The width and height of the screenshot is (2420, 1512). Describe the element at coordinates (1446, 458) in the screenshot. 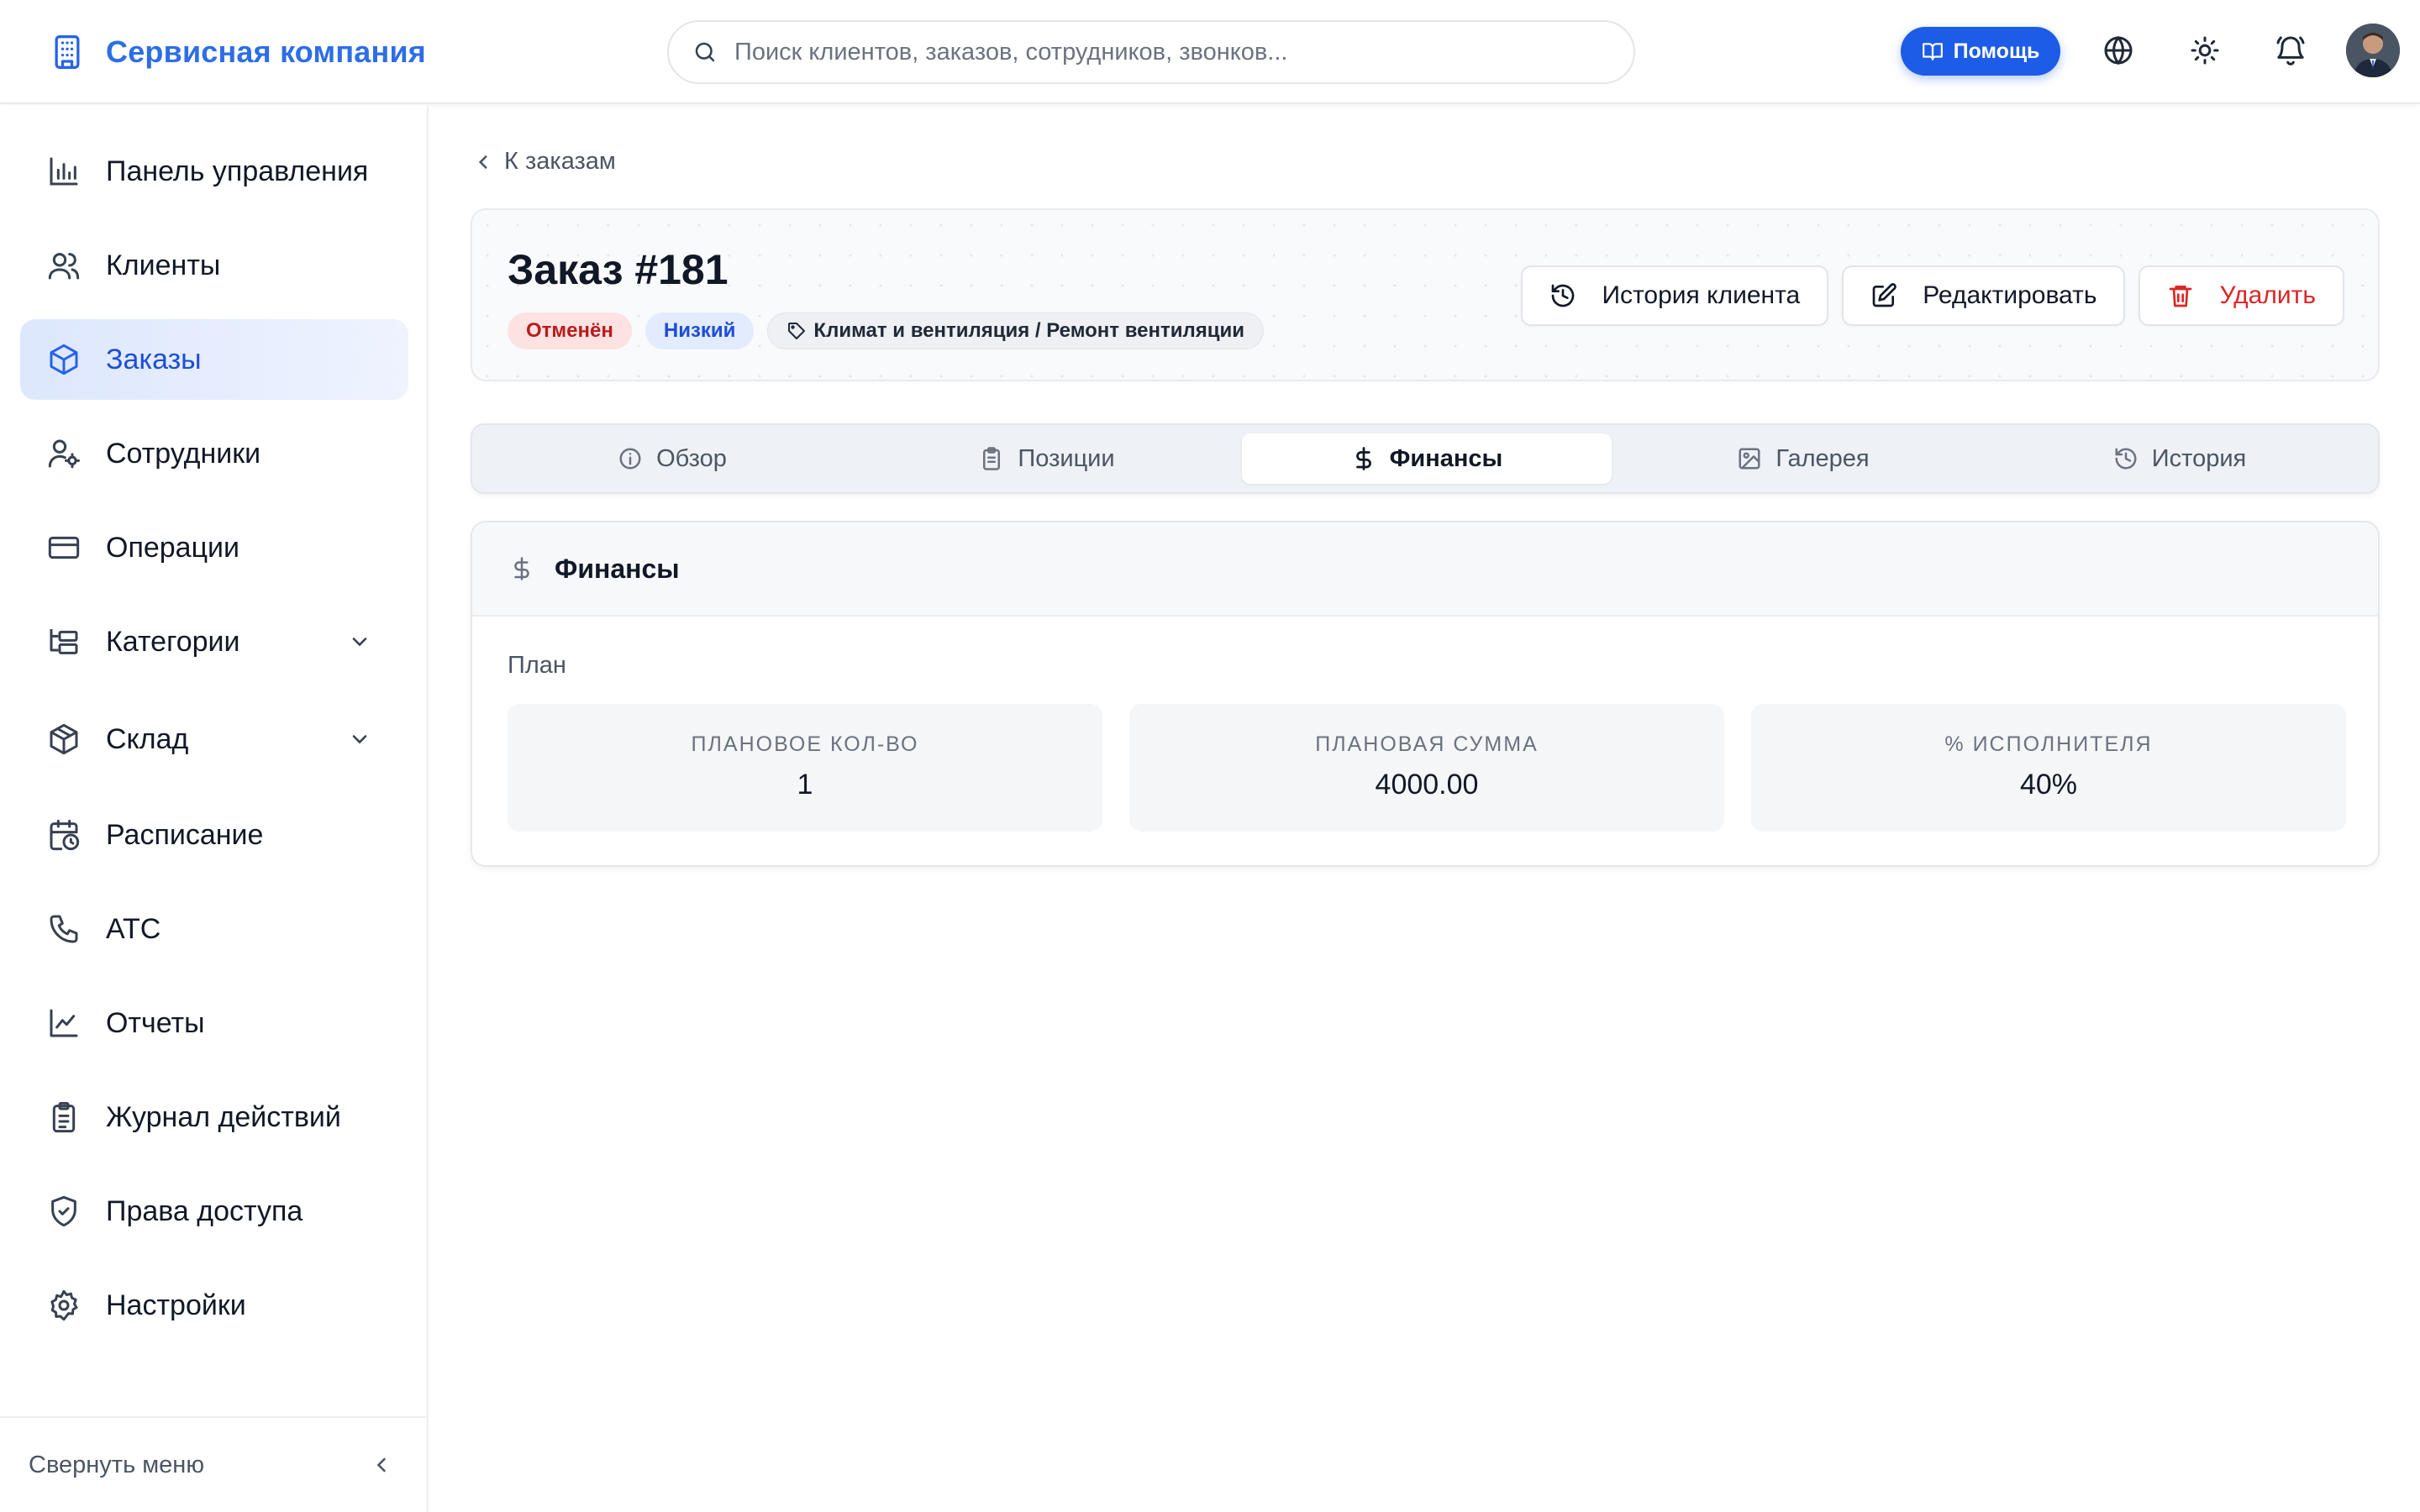

I see `tab-label: Финансы` at that location.